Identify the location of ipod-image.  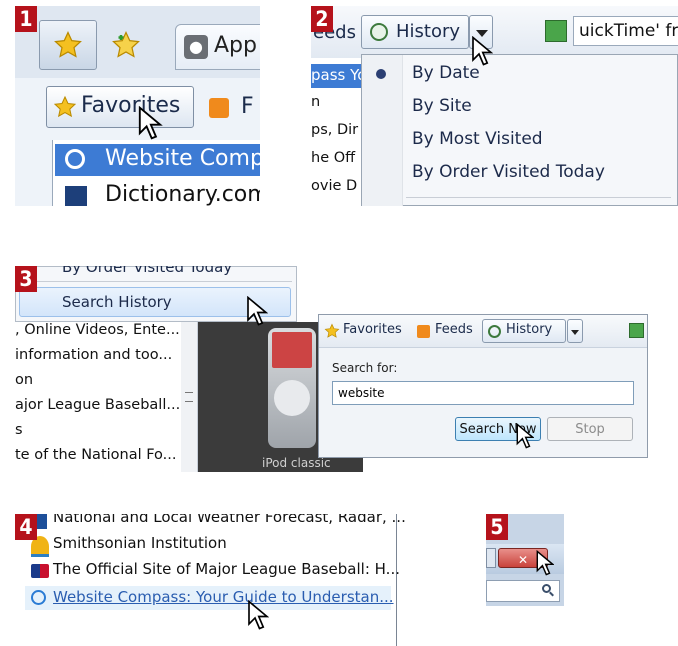
(292, 388).